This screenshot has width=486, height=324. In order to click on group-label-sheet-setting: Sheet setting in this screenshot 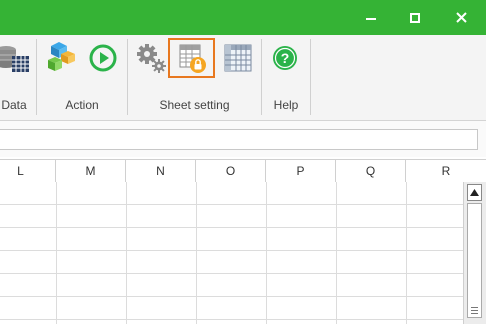, I will do `click(194, 105)`.